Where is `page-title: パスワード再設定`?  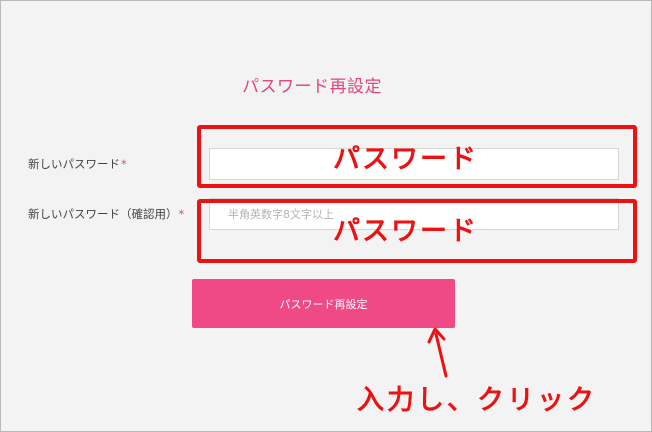
page-title: パスワード再設定 is located at coordinates (312, 87).